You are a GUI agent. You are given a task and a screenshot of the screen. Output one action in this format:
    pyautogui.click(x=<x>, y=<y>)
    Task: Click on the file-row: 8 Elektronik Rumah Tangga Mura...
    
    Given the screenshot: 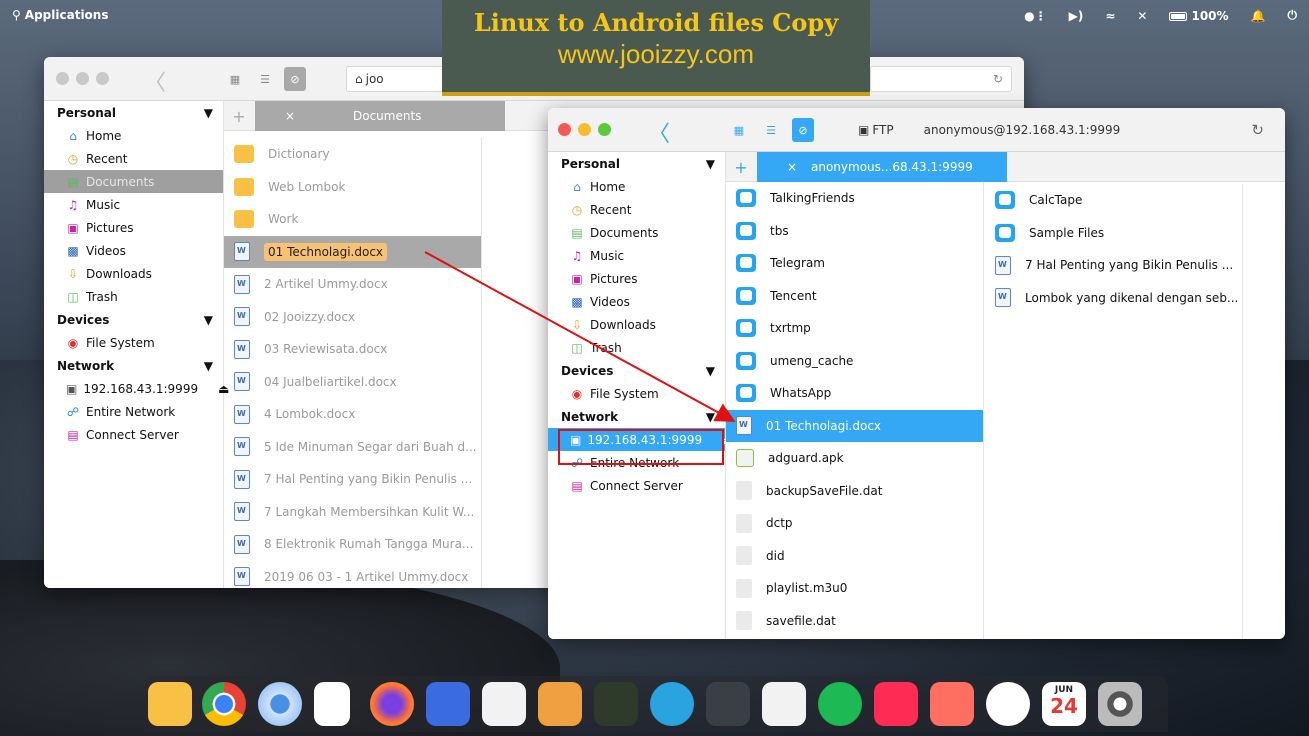 What is the action you would take?
    pyautogui.click(x=352, y=544)
    